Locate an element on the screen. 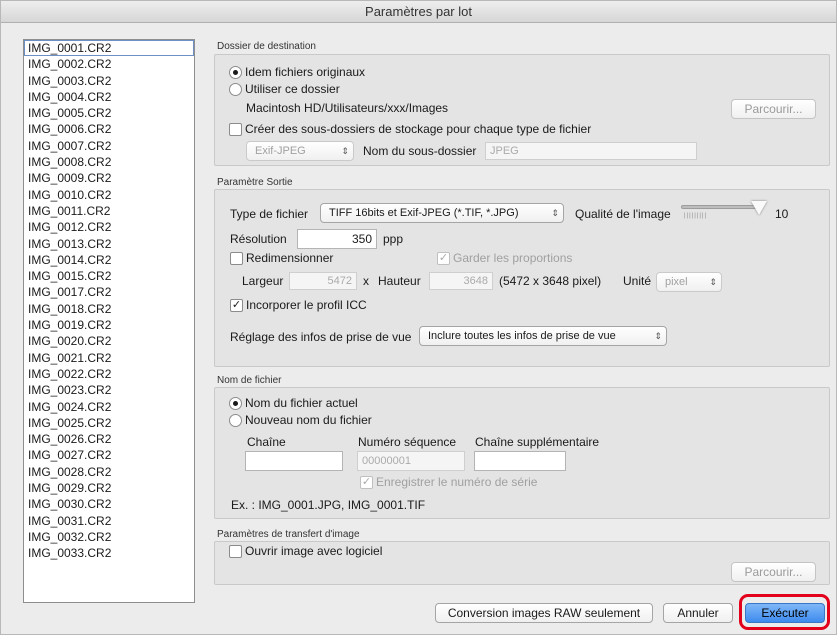  file-list-item: IMG_0004.CR2 is located at coordinates (109, 97).